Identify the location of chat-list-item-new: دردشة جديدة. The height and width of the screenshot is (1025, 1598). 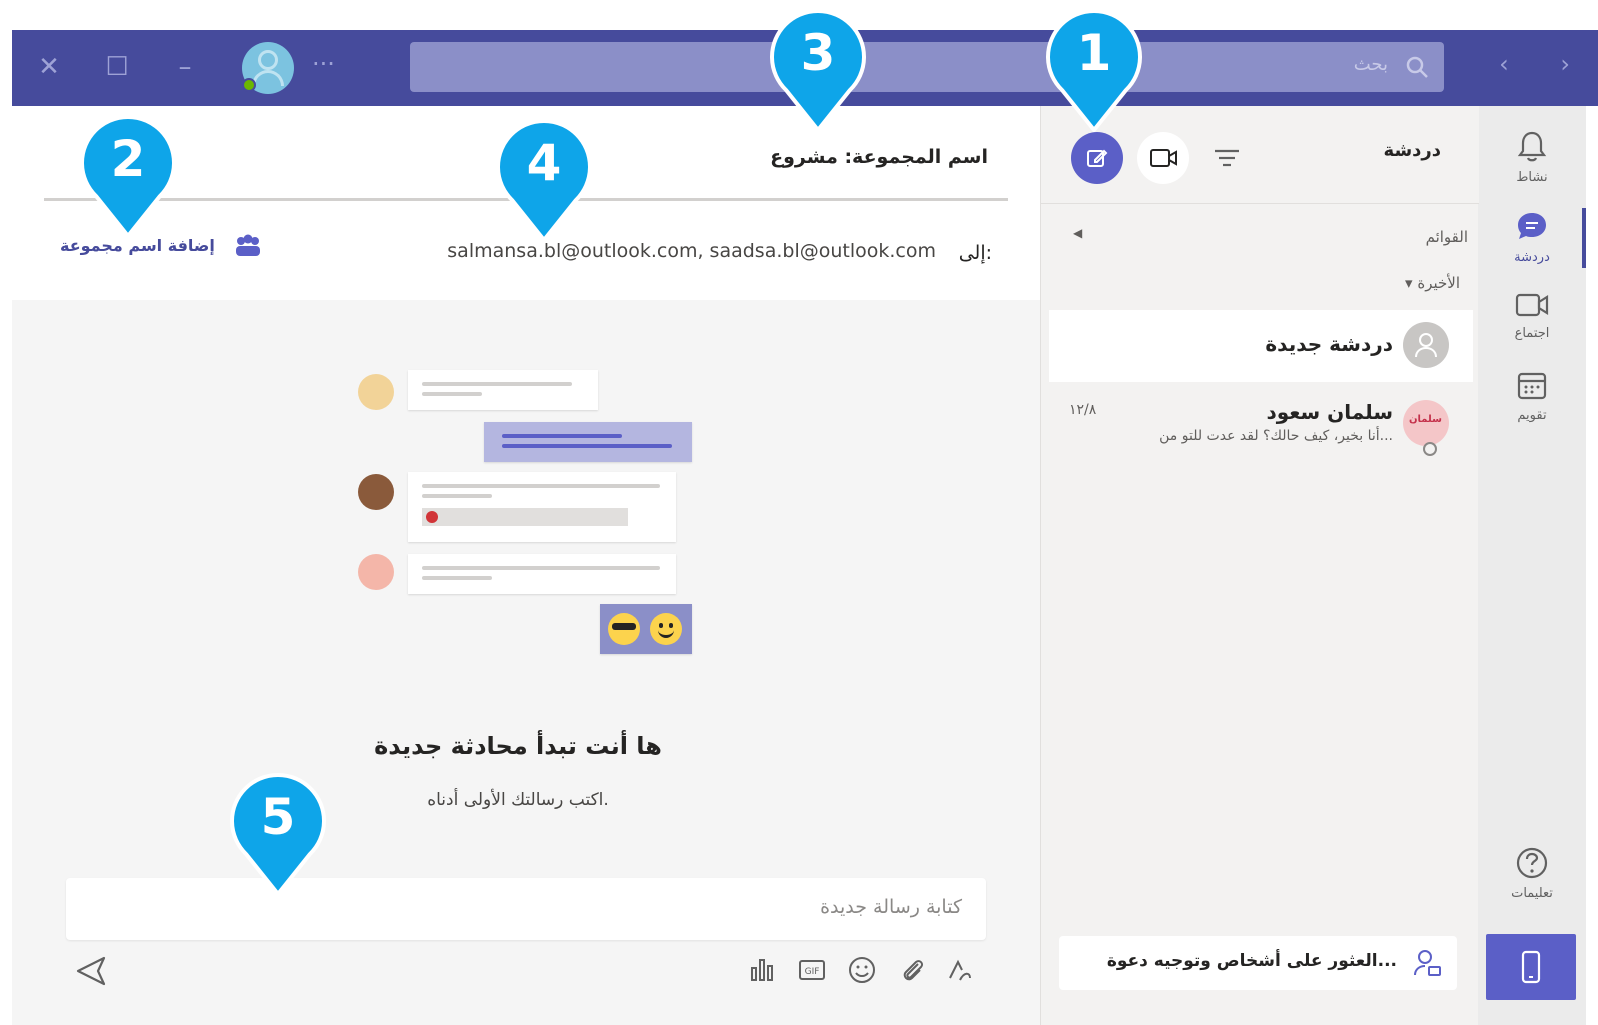
(1261, 346).